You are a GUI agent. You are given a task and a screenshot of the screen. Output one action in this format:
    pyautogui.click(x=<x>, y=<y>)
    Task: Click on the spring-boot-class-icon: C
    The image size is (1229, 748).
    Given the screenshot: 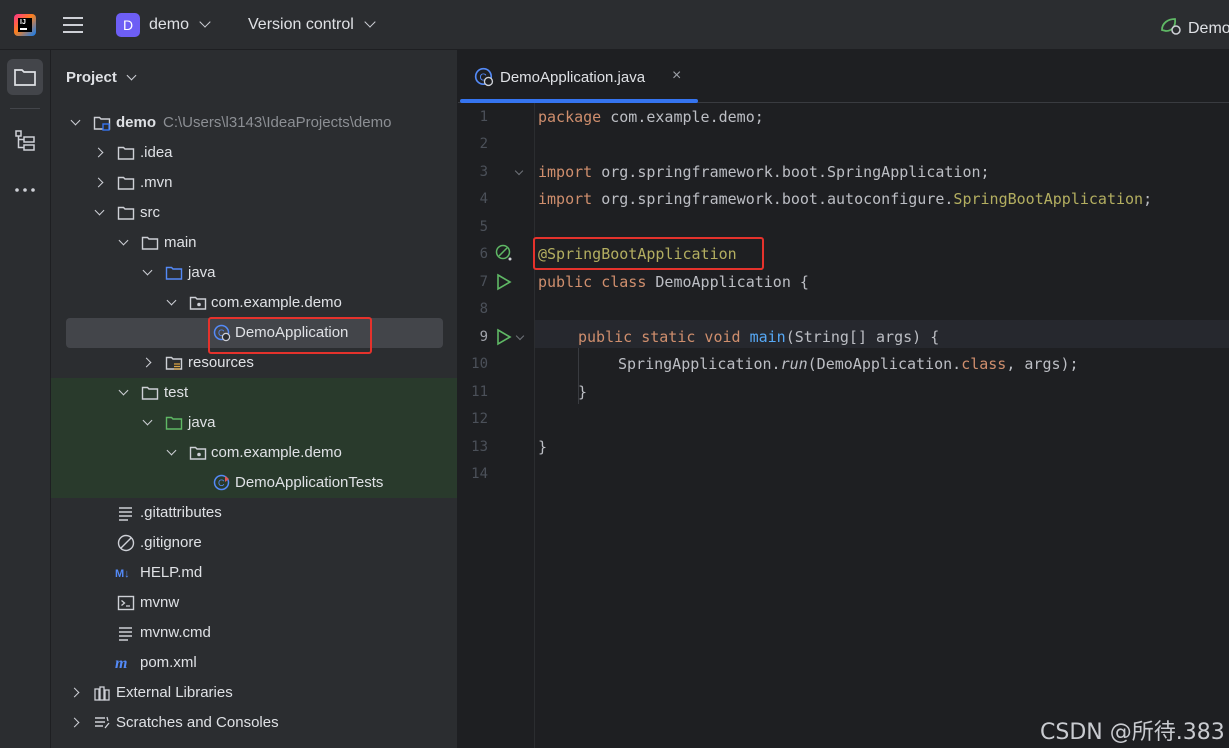 What is the action you would take?
    pyautogui.click(x=484, y=77)
    